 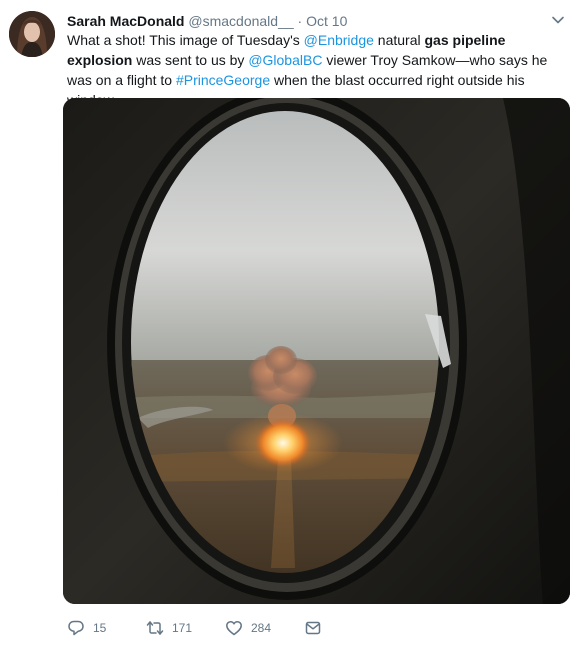 I want to click on mention-globalbc: @GlobalBC, so click(x=285, y=60).